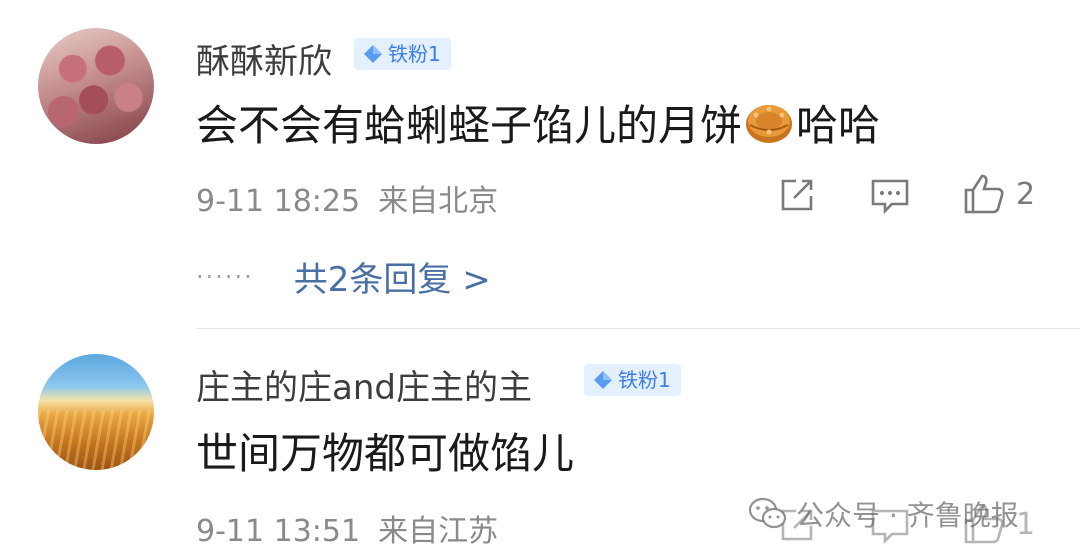 The height and width of the screenshot is (560, 1080). Describe the element at coordinates (984, 194) in the screenshot. I see `thumbs-up-icon` at that location.